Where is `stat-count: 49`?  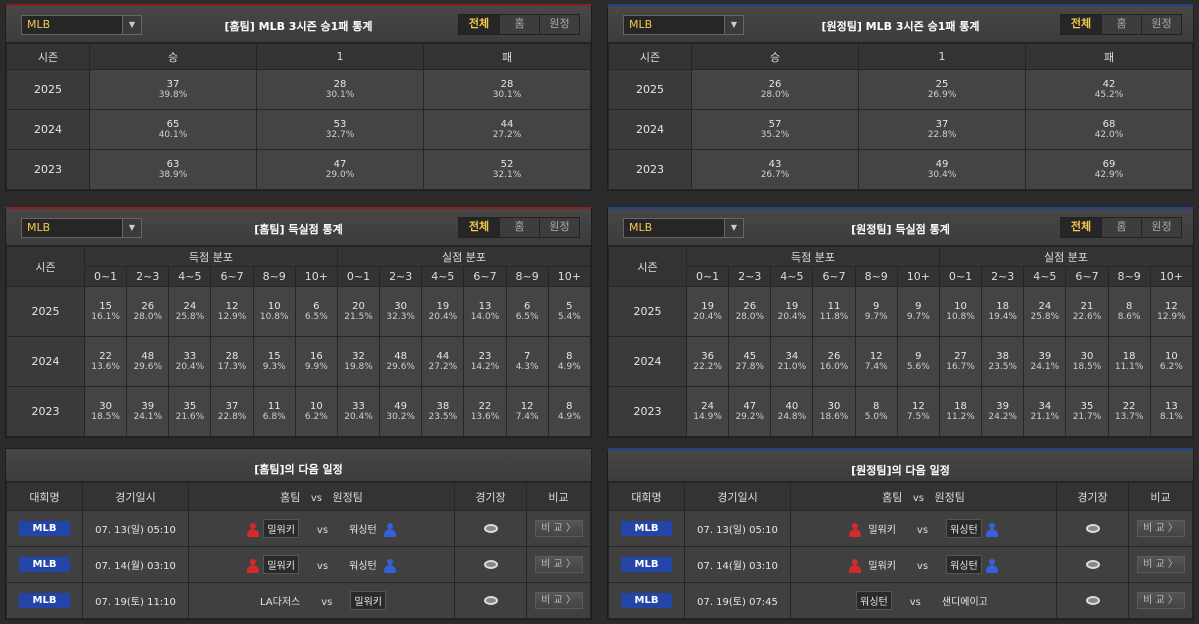
stat-count: 49 is located at coordinates (401, 406).